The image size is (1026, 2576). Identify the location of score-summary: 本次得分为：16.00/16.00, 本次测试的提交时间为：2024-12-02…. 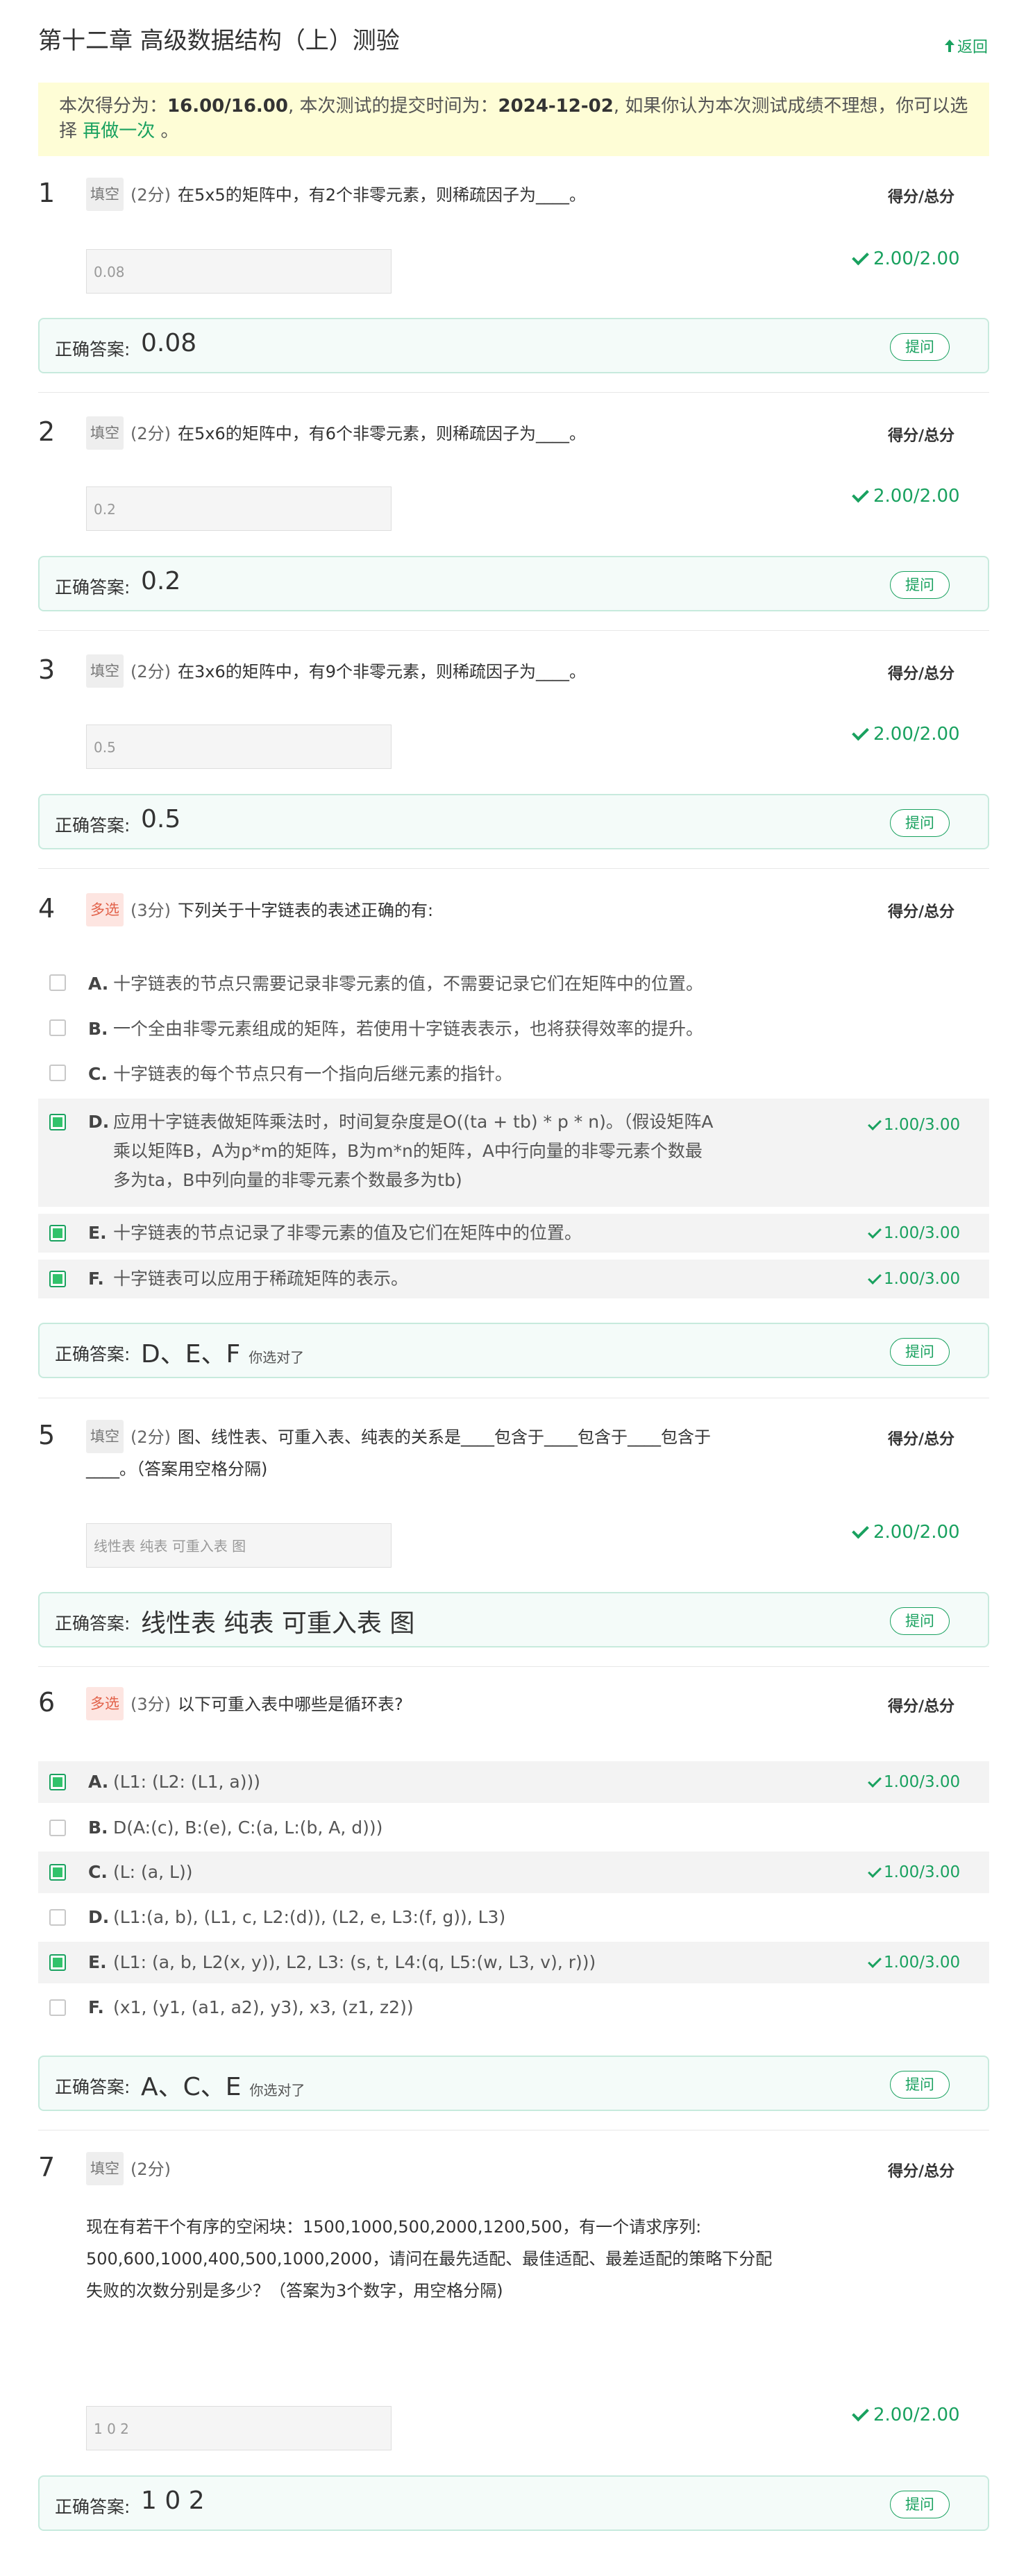
(514, 119).